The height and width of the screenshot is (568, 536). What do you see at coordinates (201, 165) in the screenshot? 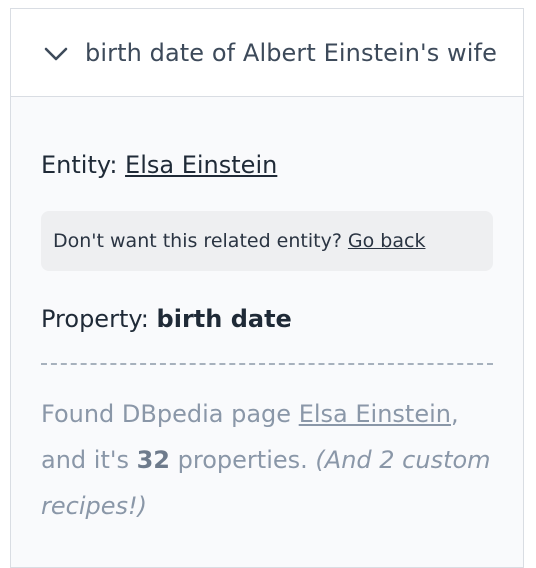
I see `entity-link: Elsa Einstein` at bounding box center [201, 165].